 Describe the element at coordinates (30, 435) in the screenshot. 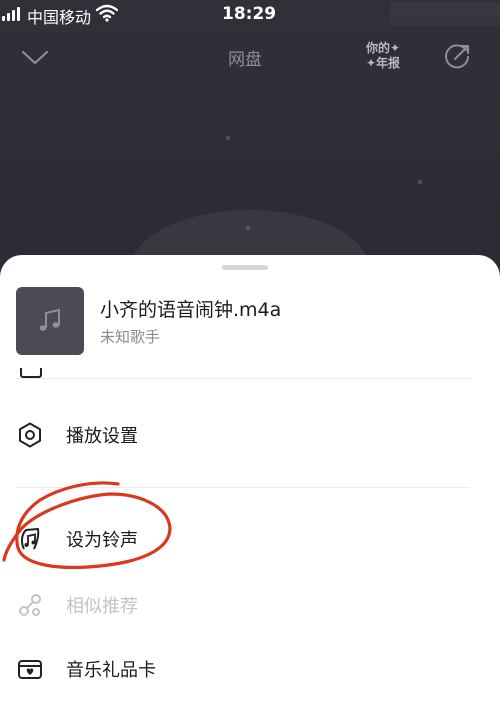

I see `hexagon-settings-icon` at that location.